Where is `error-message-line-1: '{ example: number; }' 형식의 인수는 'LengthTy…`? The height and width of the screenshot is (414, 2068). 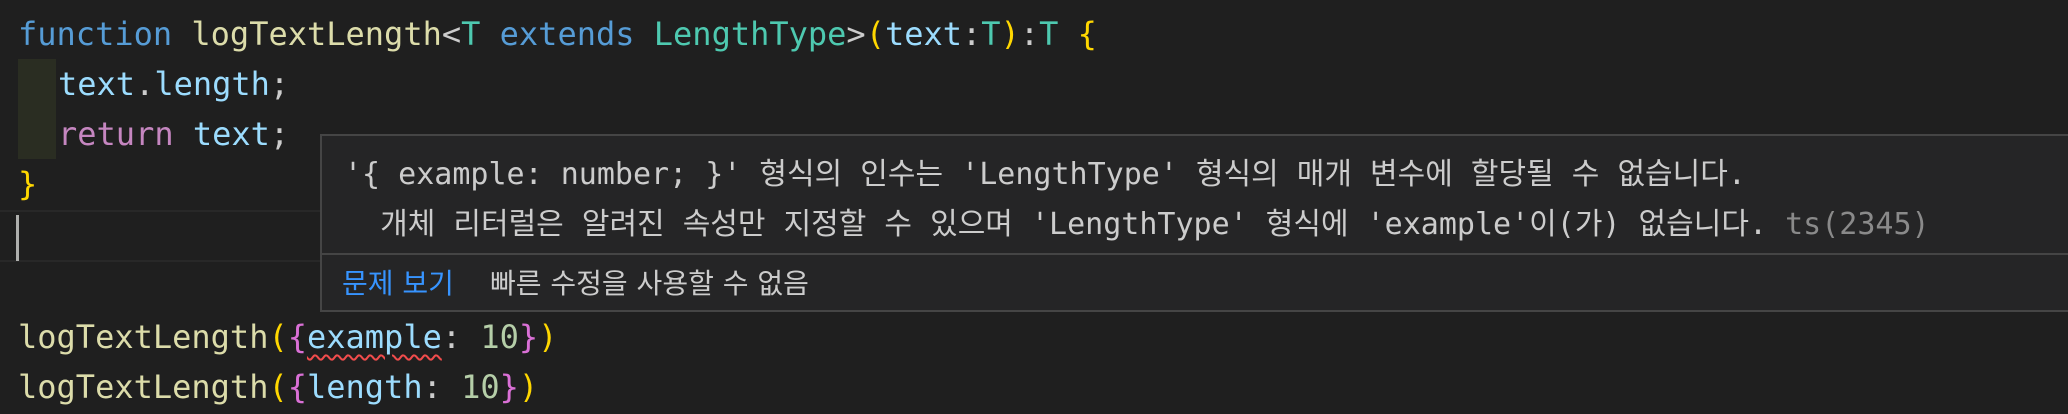
error-message-line-1: '{ example: number; }' 형식의 인수는 'LengthTy… is located at coordinates (1045, 174).